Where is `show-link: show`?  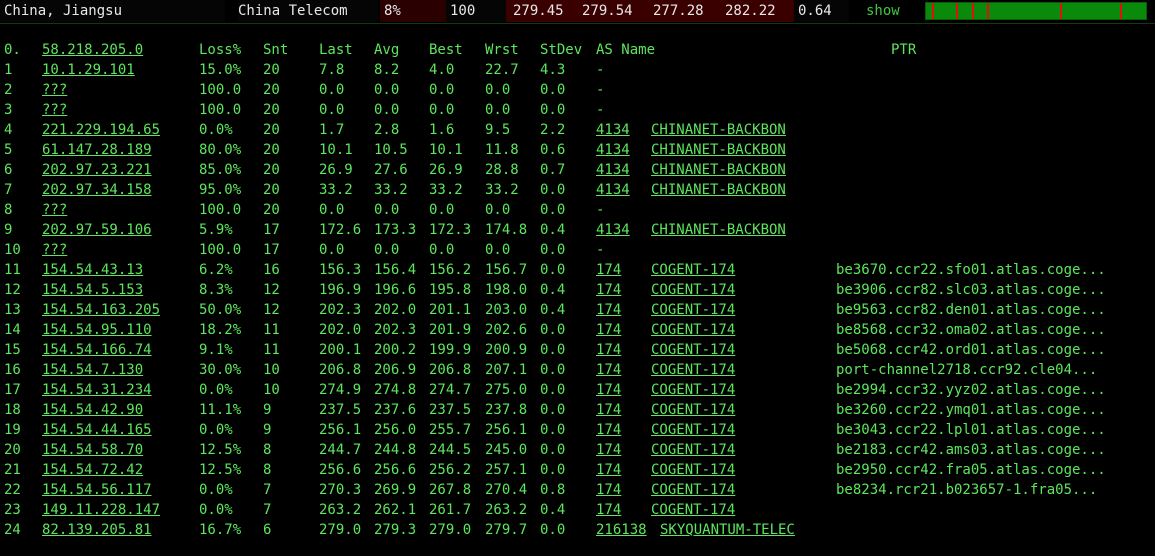 show-link: show is located at coordinates (883, 11).